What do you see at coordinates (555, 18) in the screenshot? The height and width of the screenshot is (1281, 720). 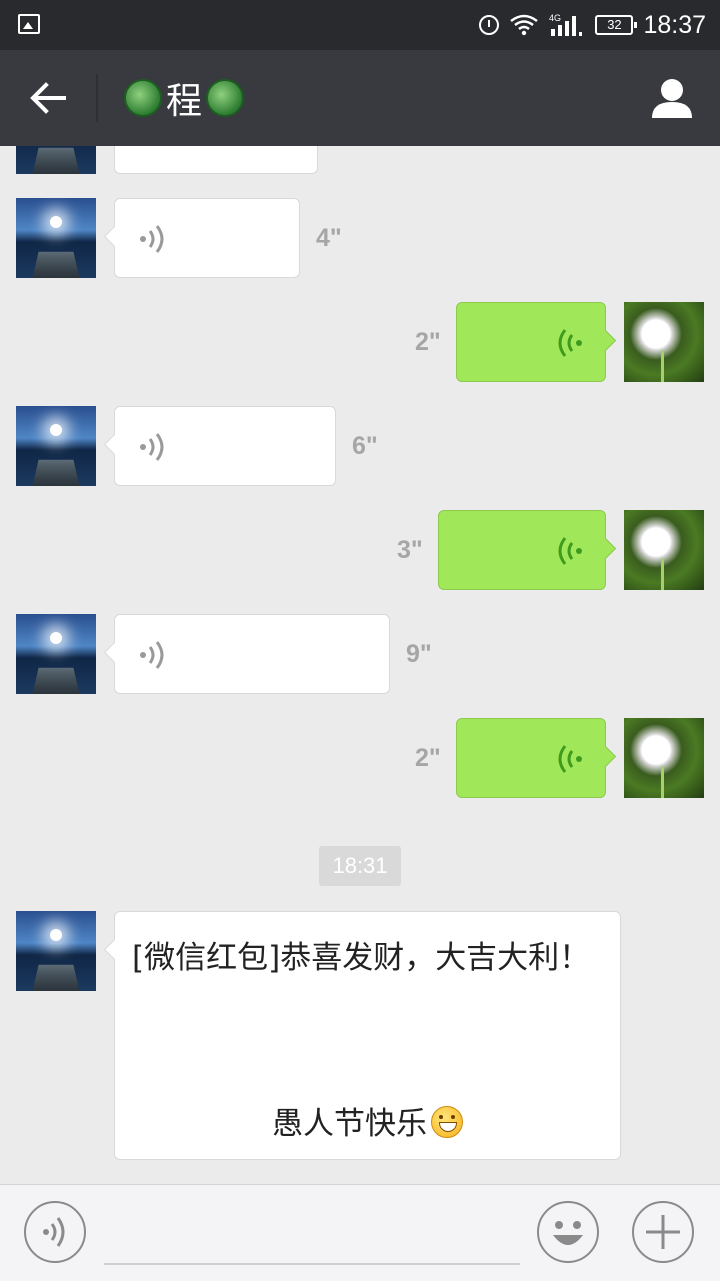 I see `network-type-label: 4G` at bounding box center [555, 18].